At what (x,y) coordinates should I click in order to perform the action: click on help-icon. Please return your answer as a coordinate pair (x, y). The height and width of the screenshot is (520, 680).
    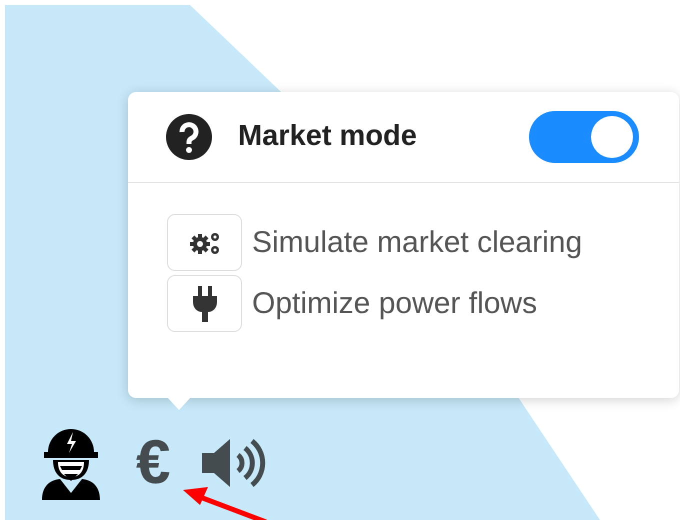
    Looking at the image, I should click on (189, 137).